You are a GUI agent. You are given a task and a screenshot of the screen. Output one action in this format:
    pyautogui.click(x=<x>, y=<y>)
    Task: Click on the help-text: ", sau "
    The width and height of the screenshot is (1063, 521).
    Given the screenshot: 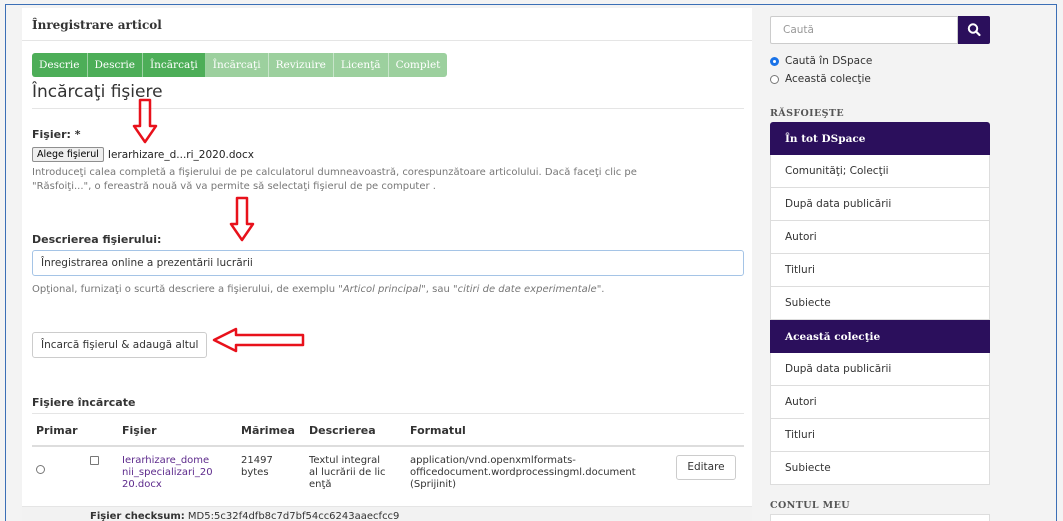 What is the action you would take?
    pyautogui.click(x=439, y=289)
    